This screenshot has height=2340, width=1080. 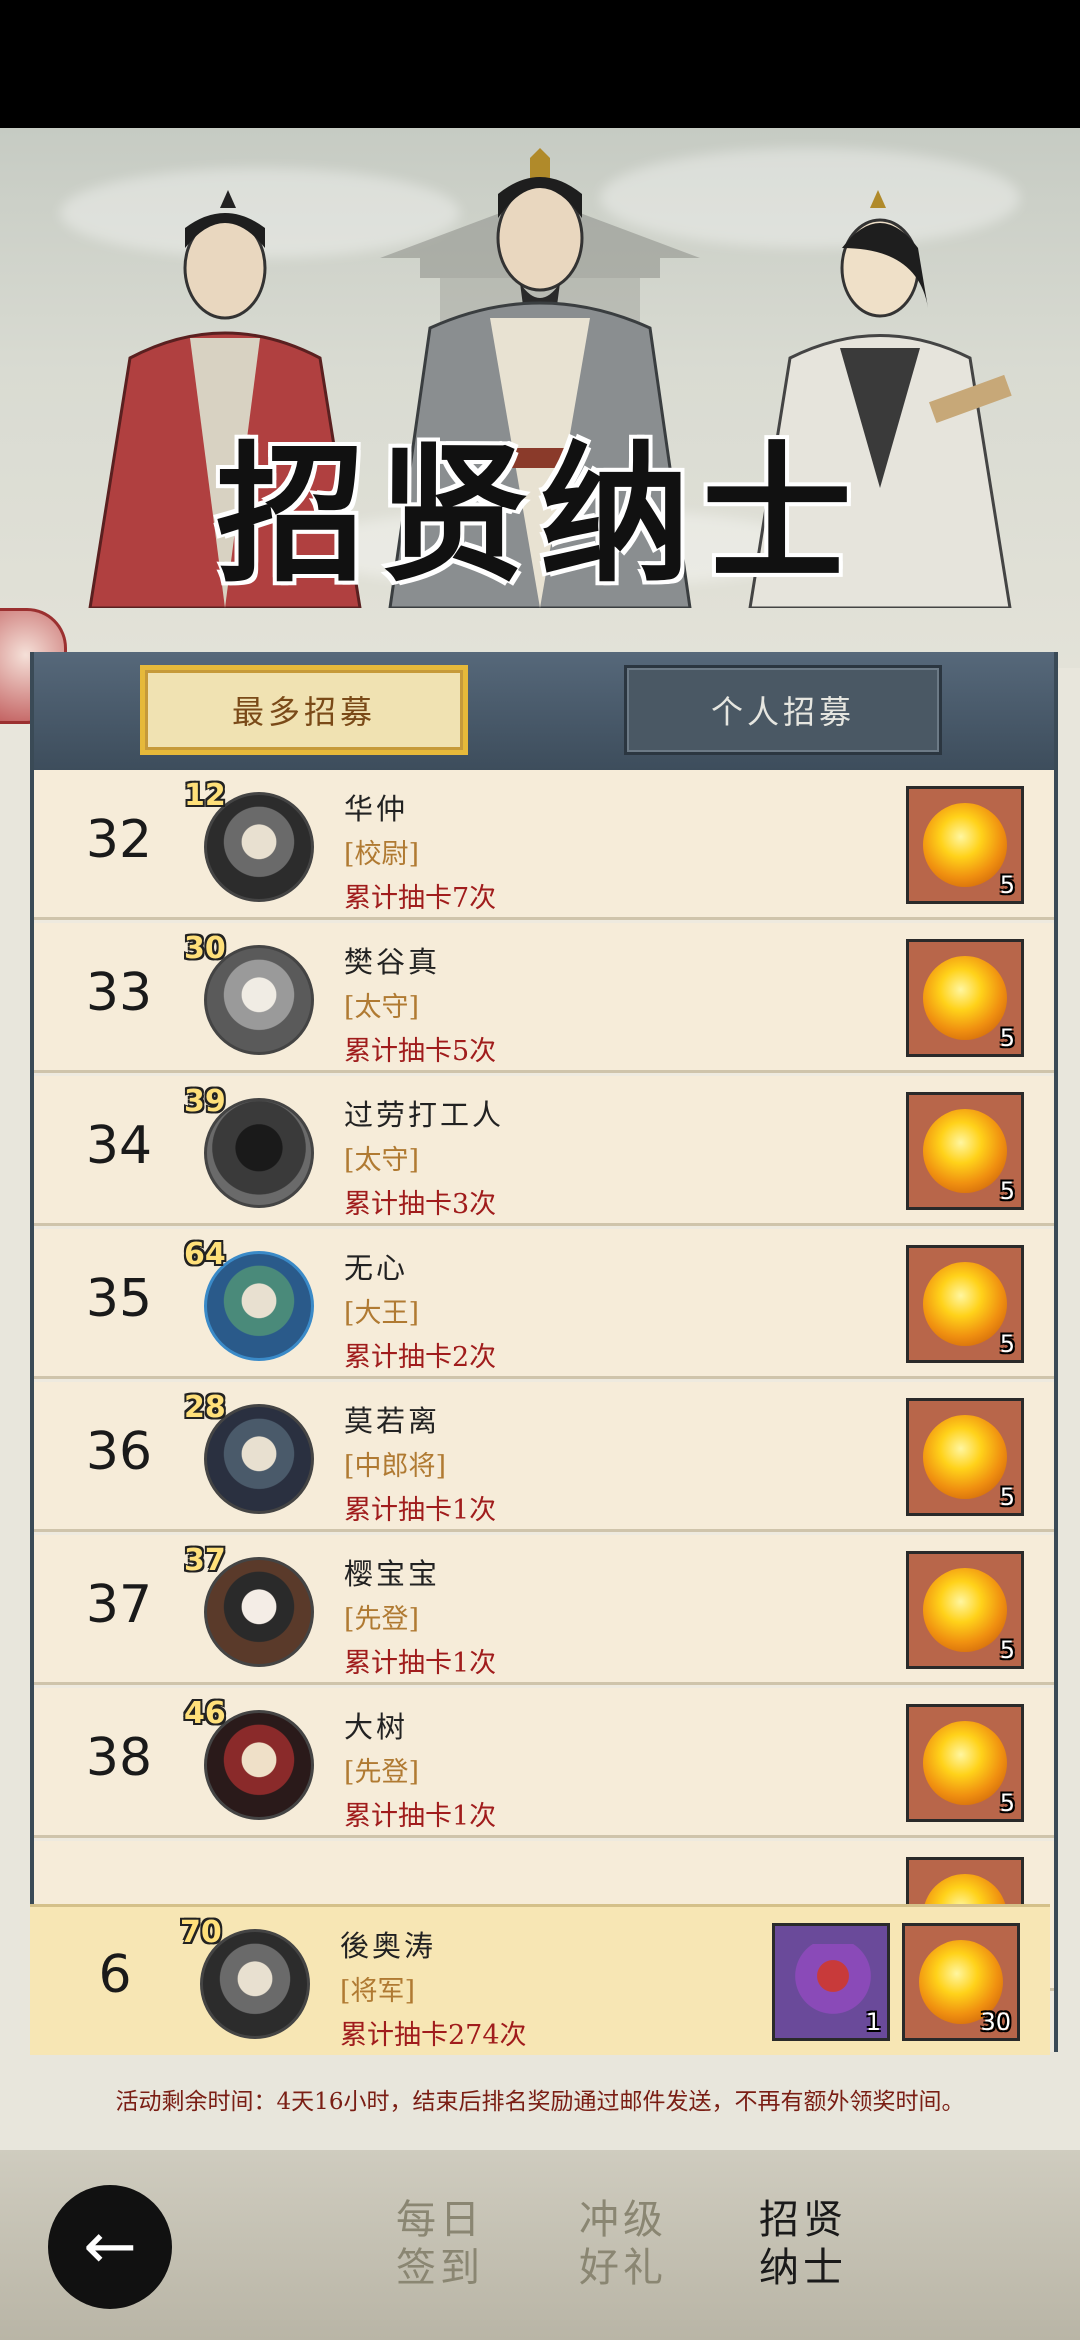 I want to click on reward-quantity: 30, so click(x=995, y=2022).